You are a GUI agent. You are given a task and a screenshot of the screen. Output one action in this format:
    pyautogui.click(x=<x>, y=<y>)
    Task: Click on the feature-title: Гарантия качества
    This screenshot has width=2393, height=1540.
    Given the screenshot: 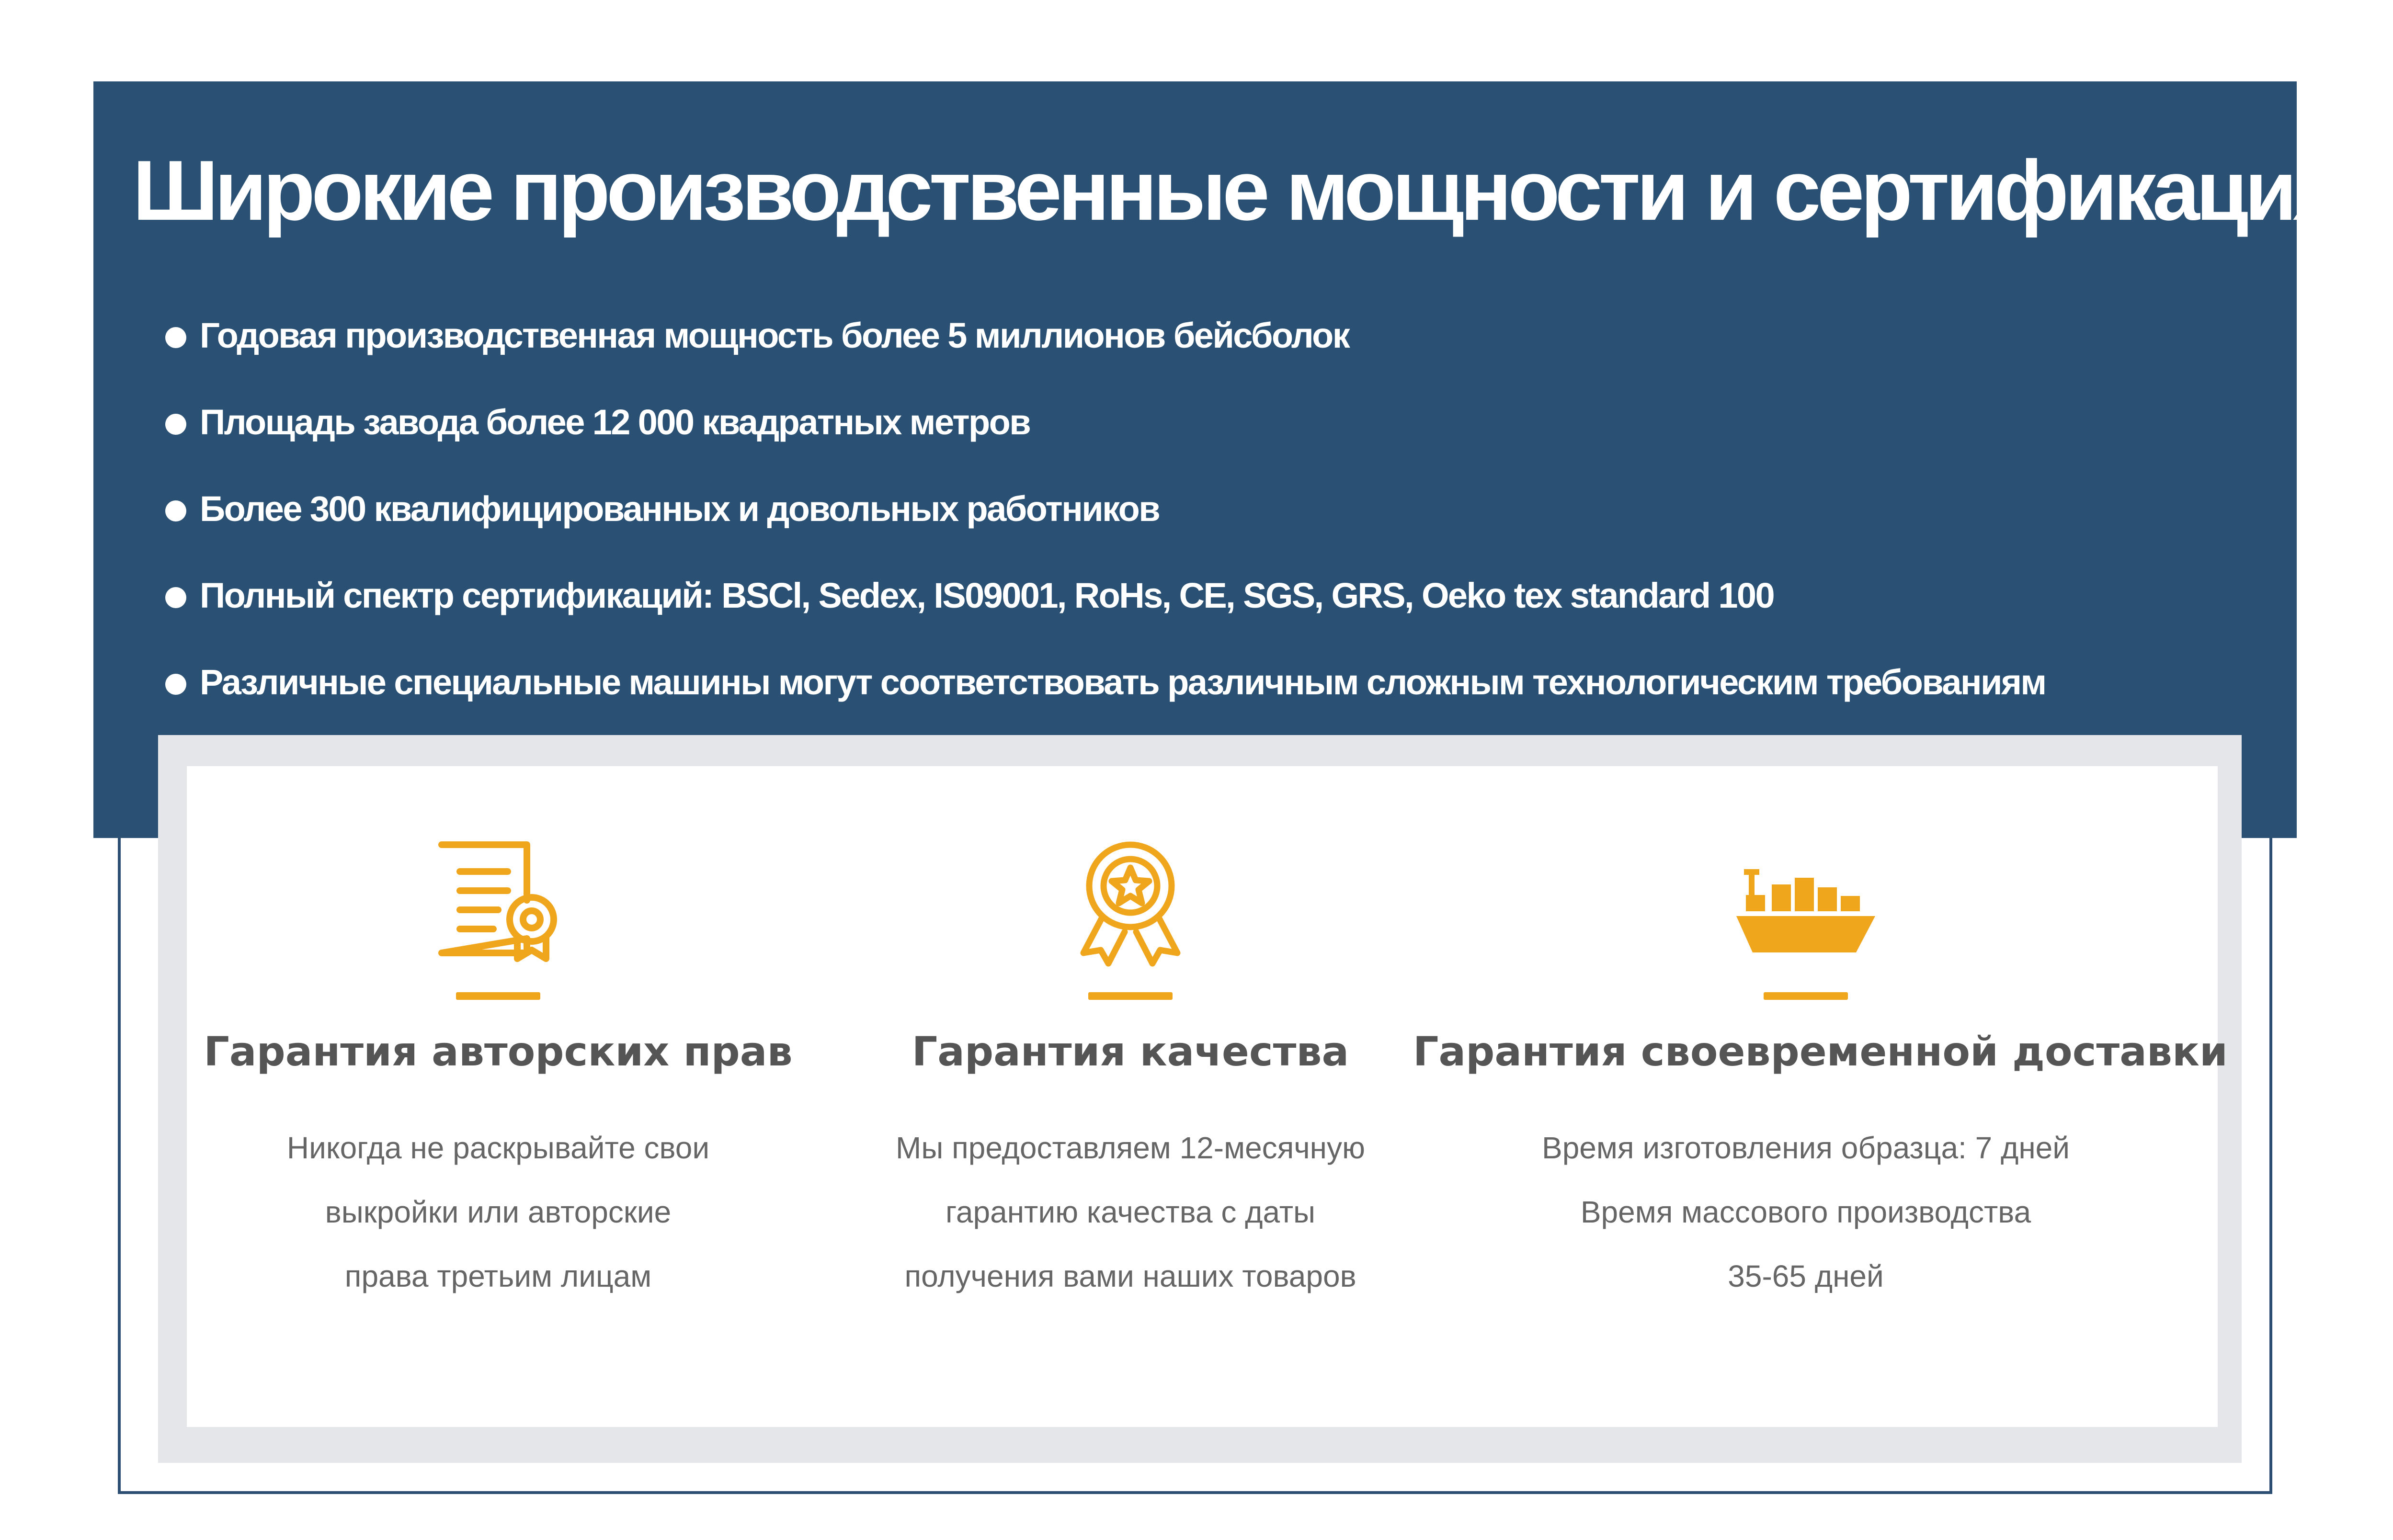 What is the action you would take?
    pyautogui.click(x=1131, y=1051)
    